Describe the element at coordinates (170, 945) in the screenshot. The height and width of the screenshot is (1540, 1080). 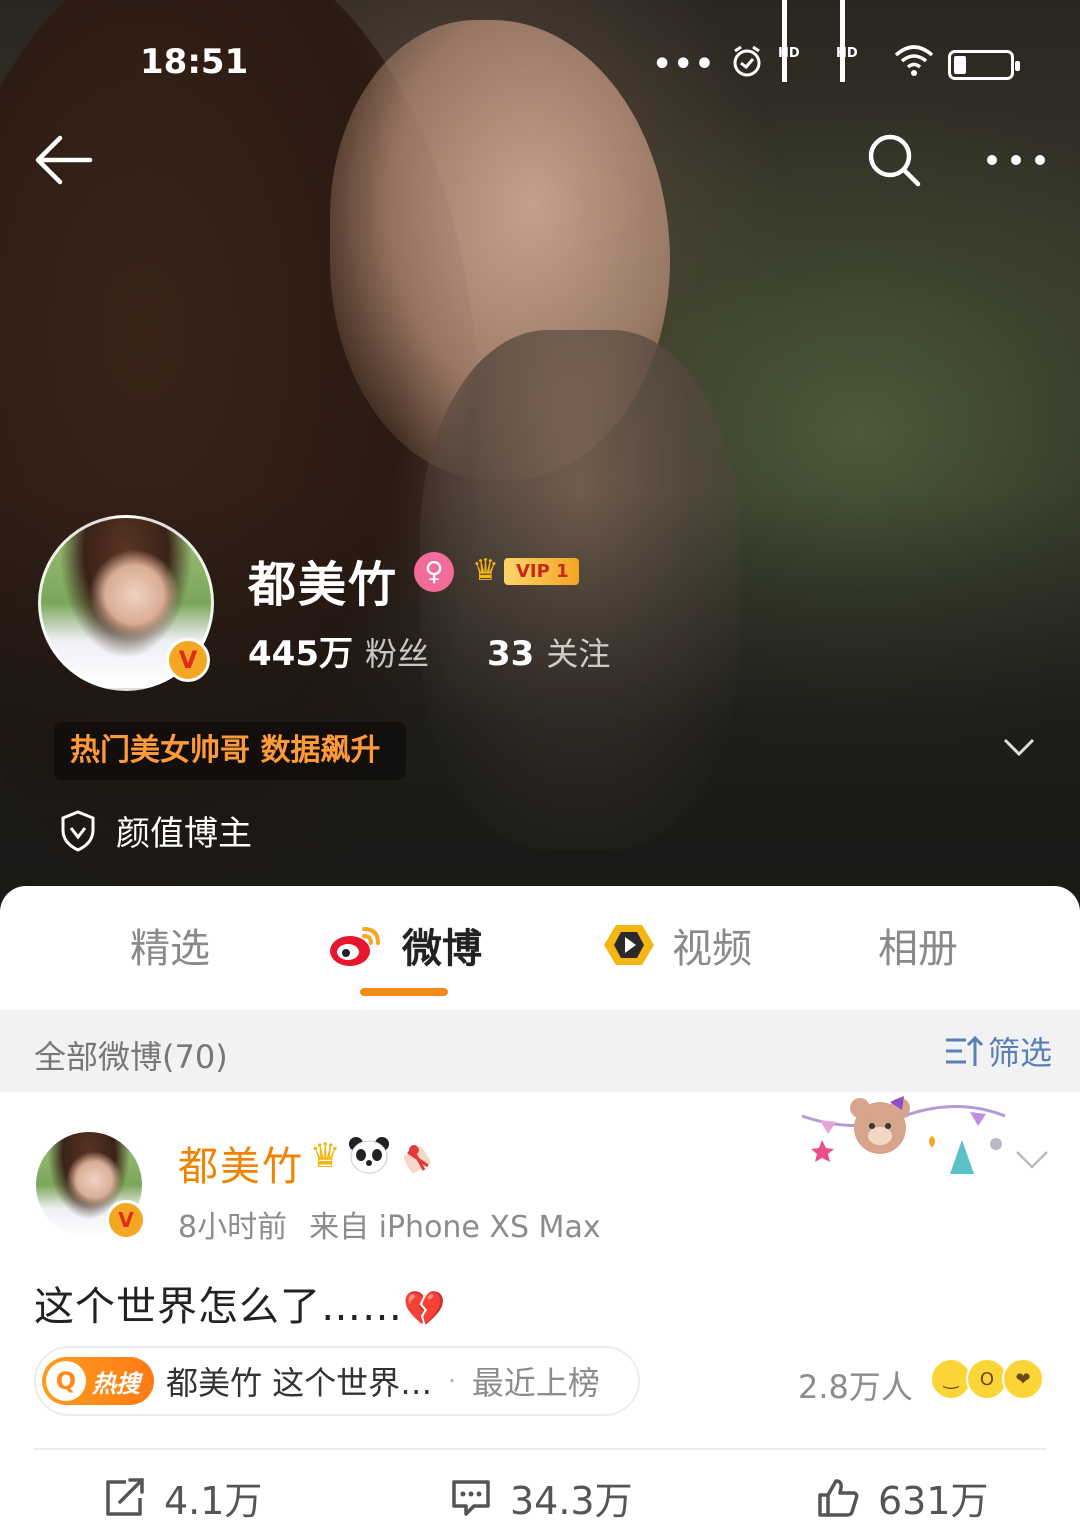
I see `tab-featured: 精选` at that location.